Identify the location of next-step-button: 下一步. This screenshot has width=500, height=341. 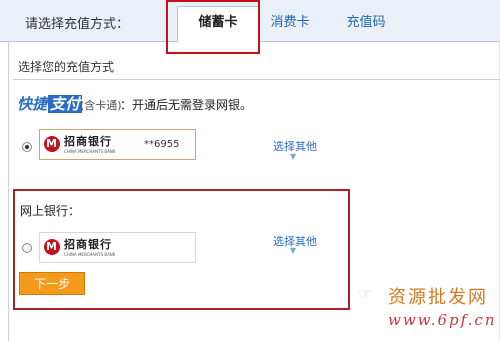
(52, 283).